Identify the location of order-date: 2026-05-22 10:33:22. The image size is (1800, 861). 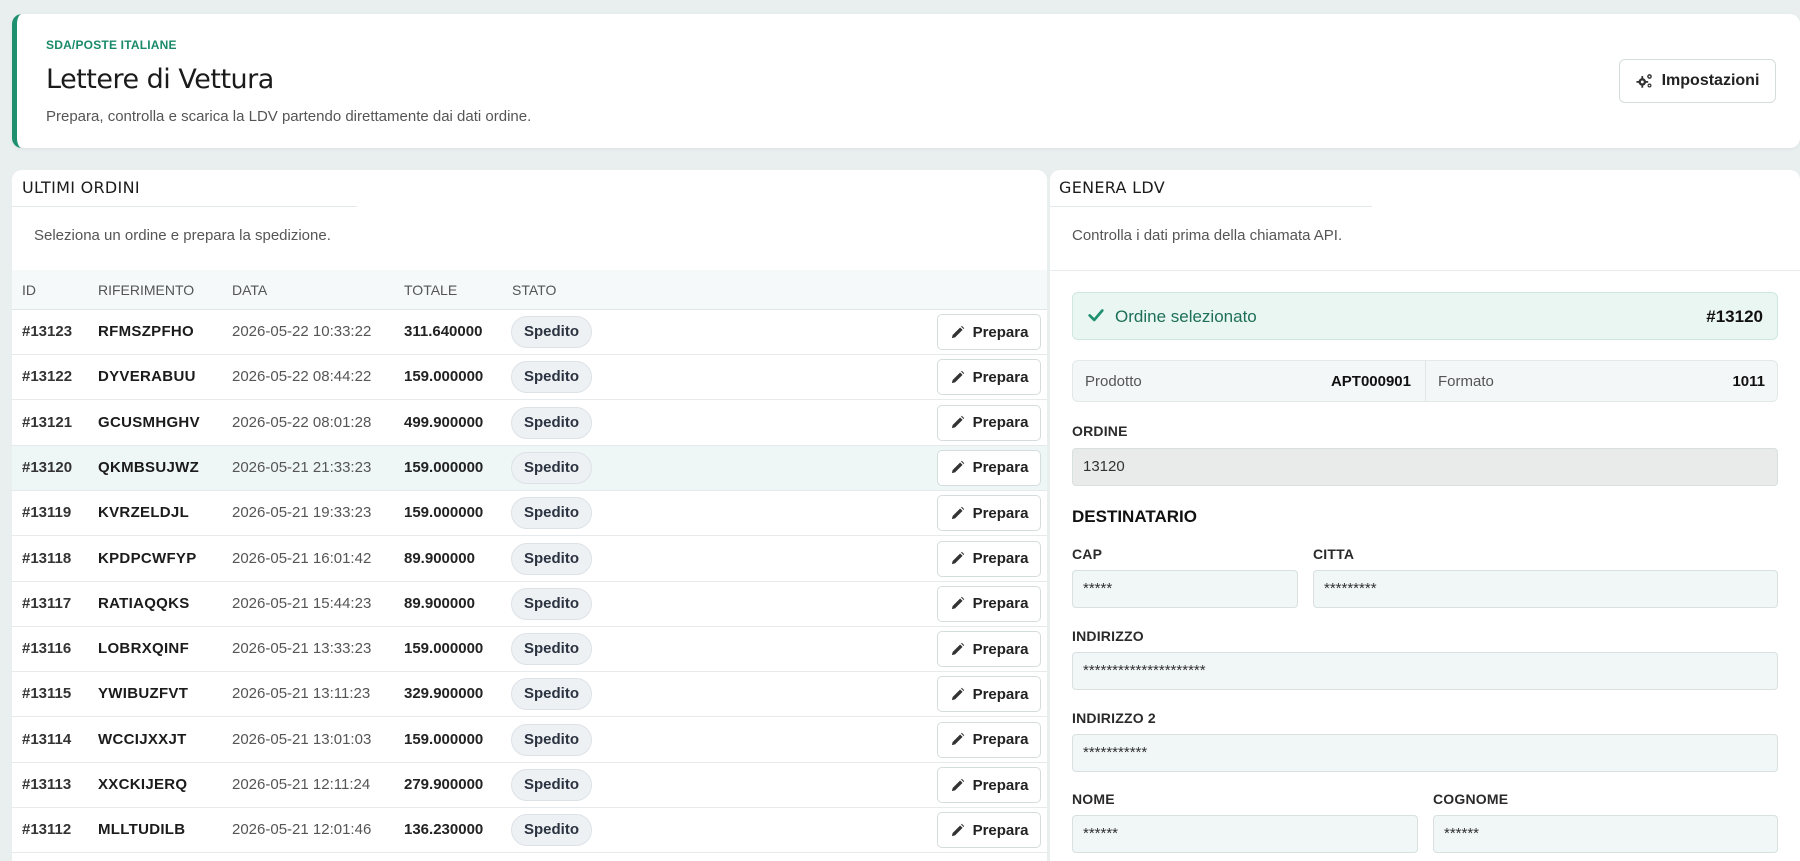
(302, 331).